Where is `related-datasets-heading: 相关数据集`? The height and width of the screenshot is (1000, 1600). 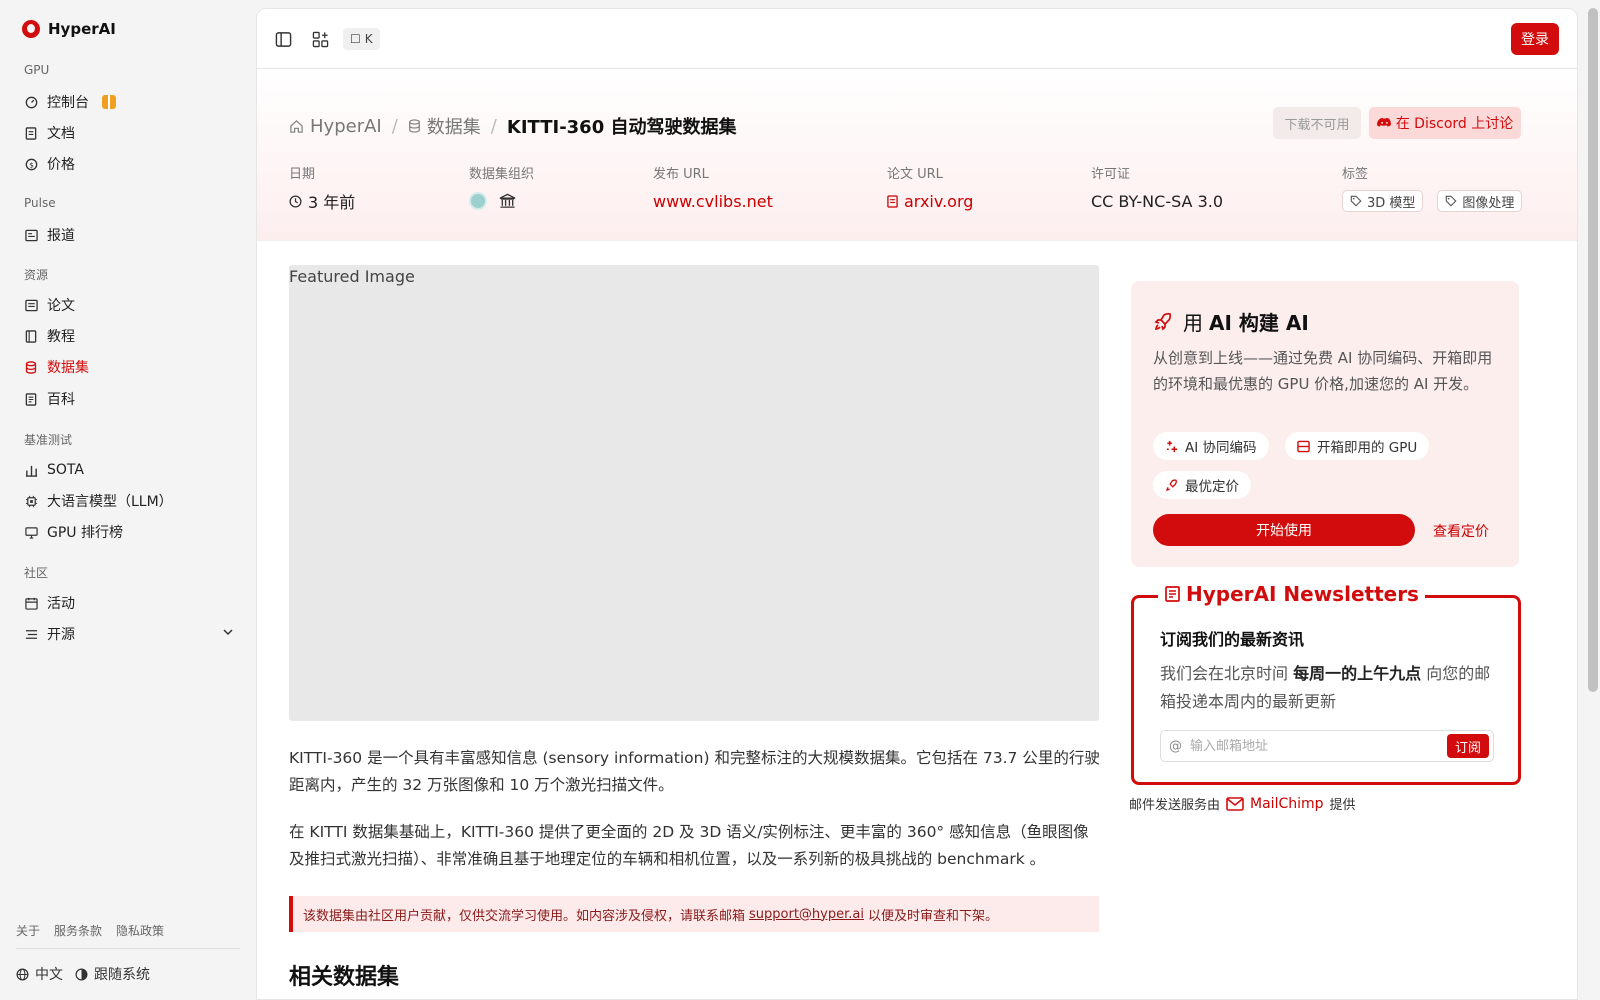 related-datasets-heading: 相关数据集 is located at coordinates (344, 977).